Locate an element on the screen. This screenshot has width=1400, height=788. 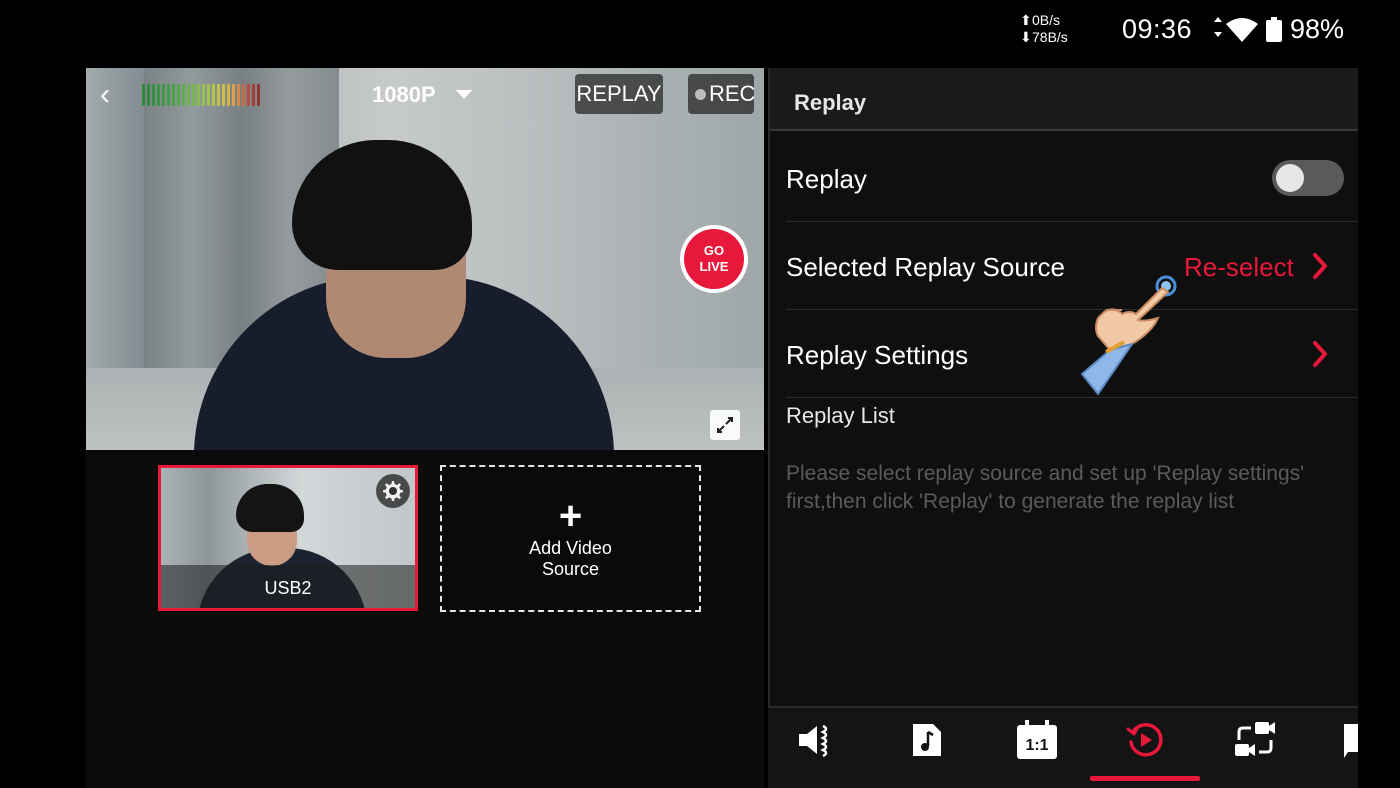
add-source-label: Add Video Source is located at coordinates (570, 558).